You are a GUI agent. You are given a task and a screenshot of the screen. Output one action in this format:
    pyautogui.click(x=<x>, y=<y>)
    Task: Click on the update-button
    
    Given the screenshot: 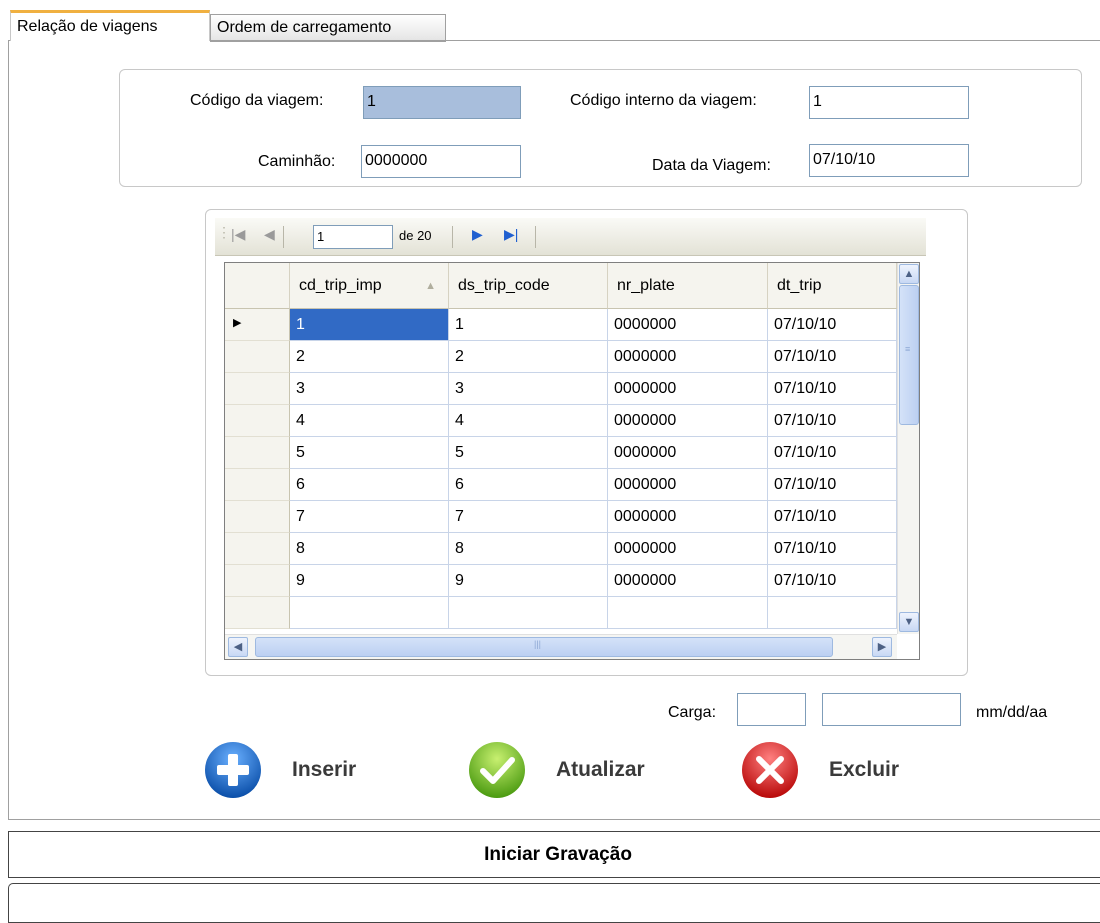 What is the action you would take?
    pyautogui.click(x=497, y=770)
    